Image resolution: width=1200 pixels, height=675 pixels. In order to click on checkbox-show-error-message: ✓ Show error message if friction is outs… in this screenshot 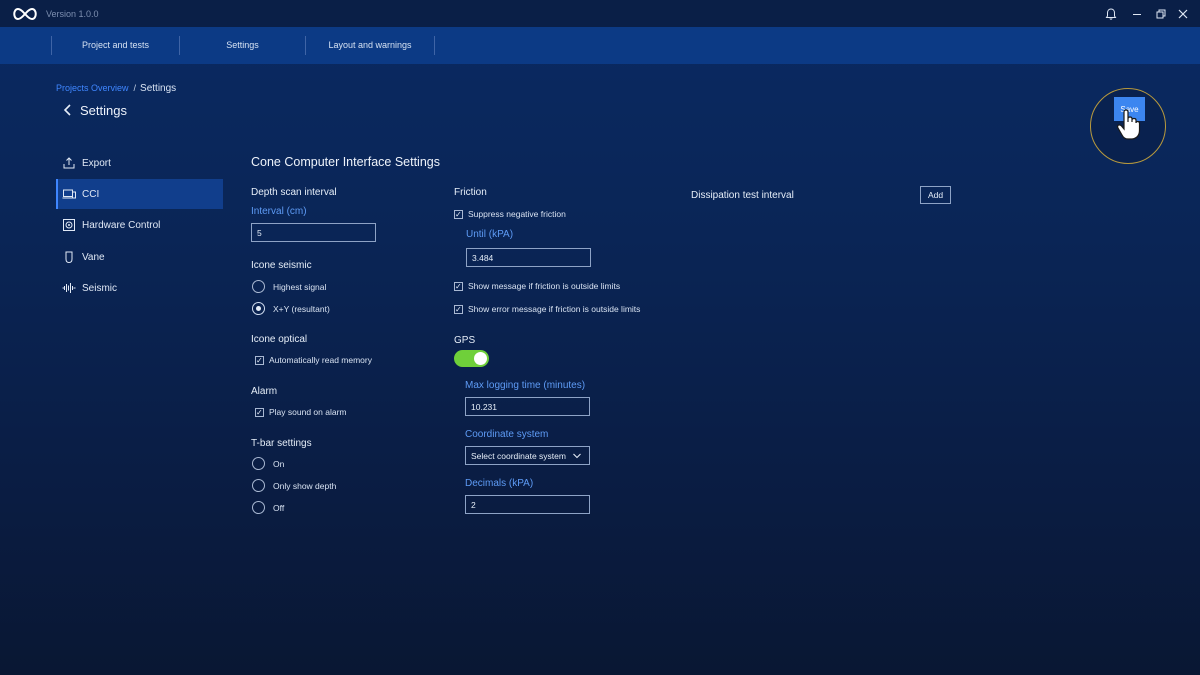, I will do `click(547, 309)`.